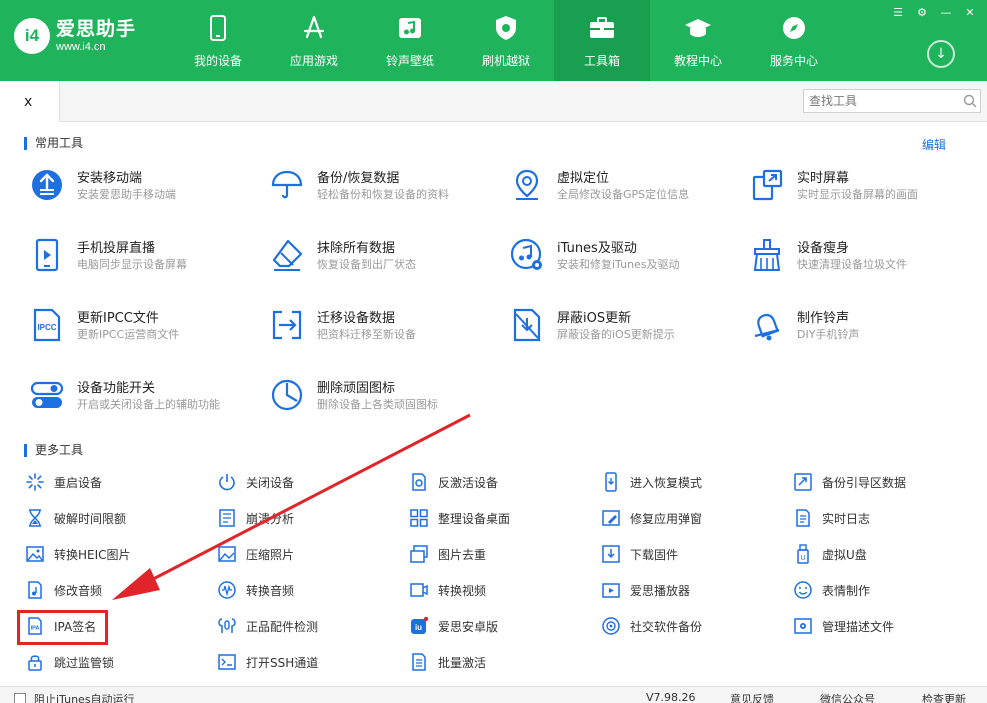  I want to click on edit-button: 编辑, so click(934, 144).